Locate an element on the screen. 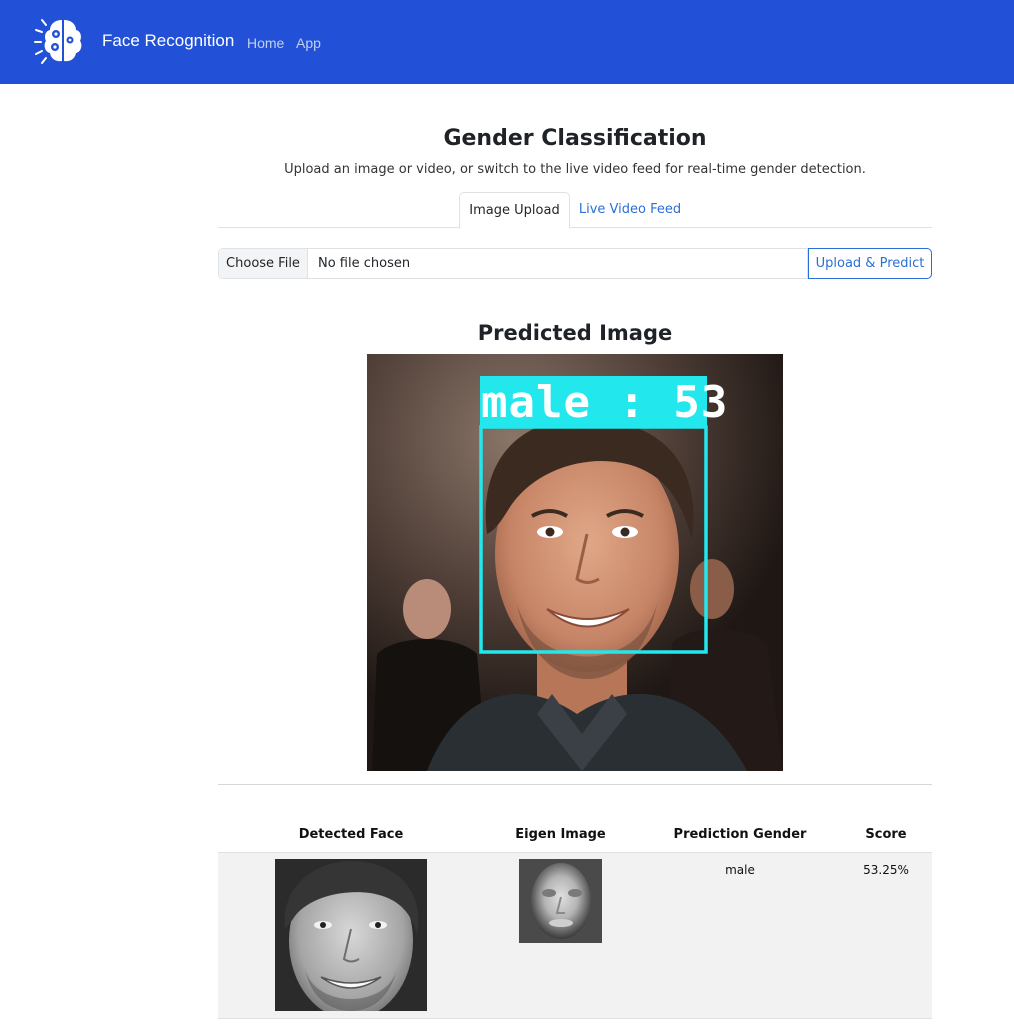  navbar: Face Recognition Home App is located at coordinates (507, 42).